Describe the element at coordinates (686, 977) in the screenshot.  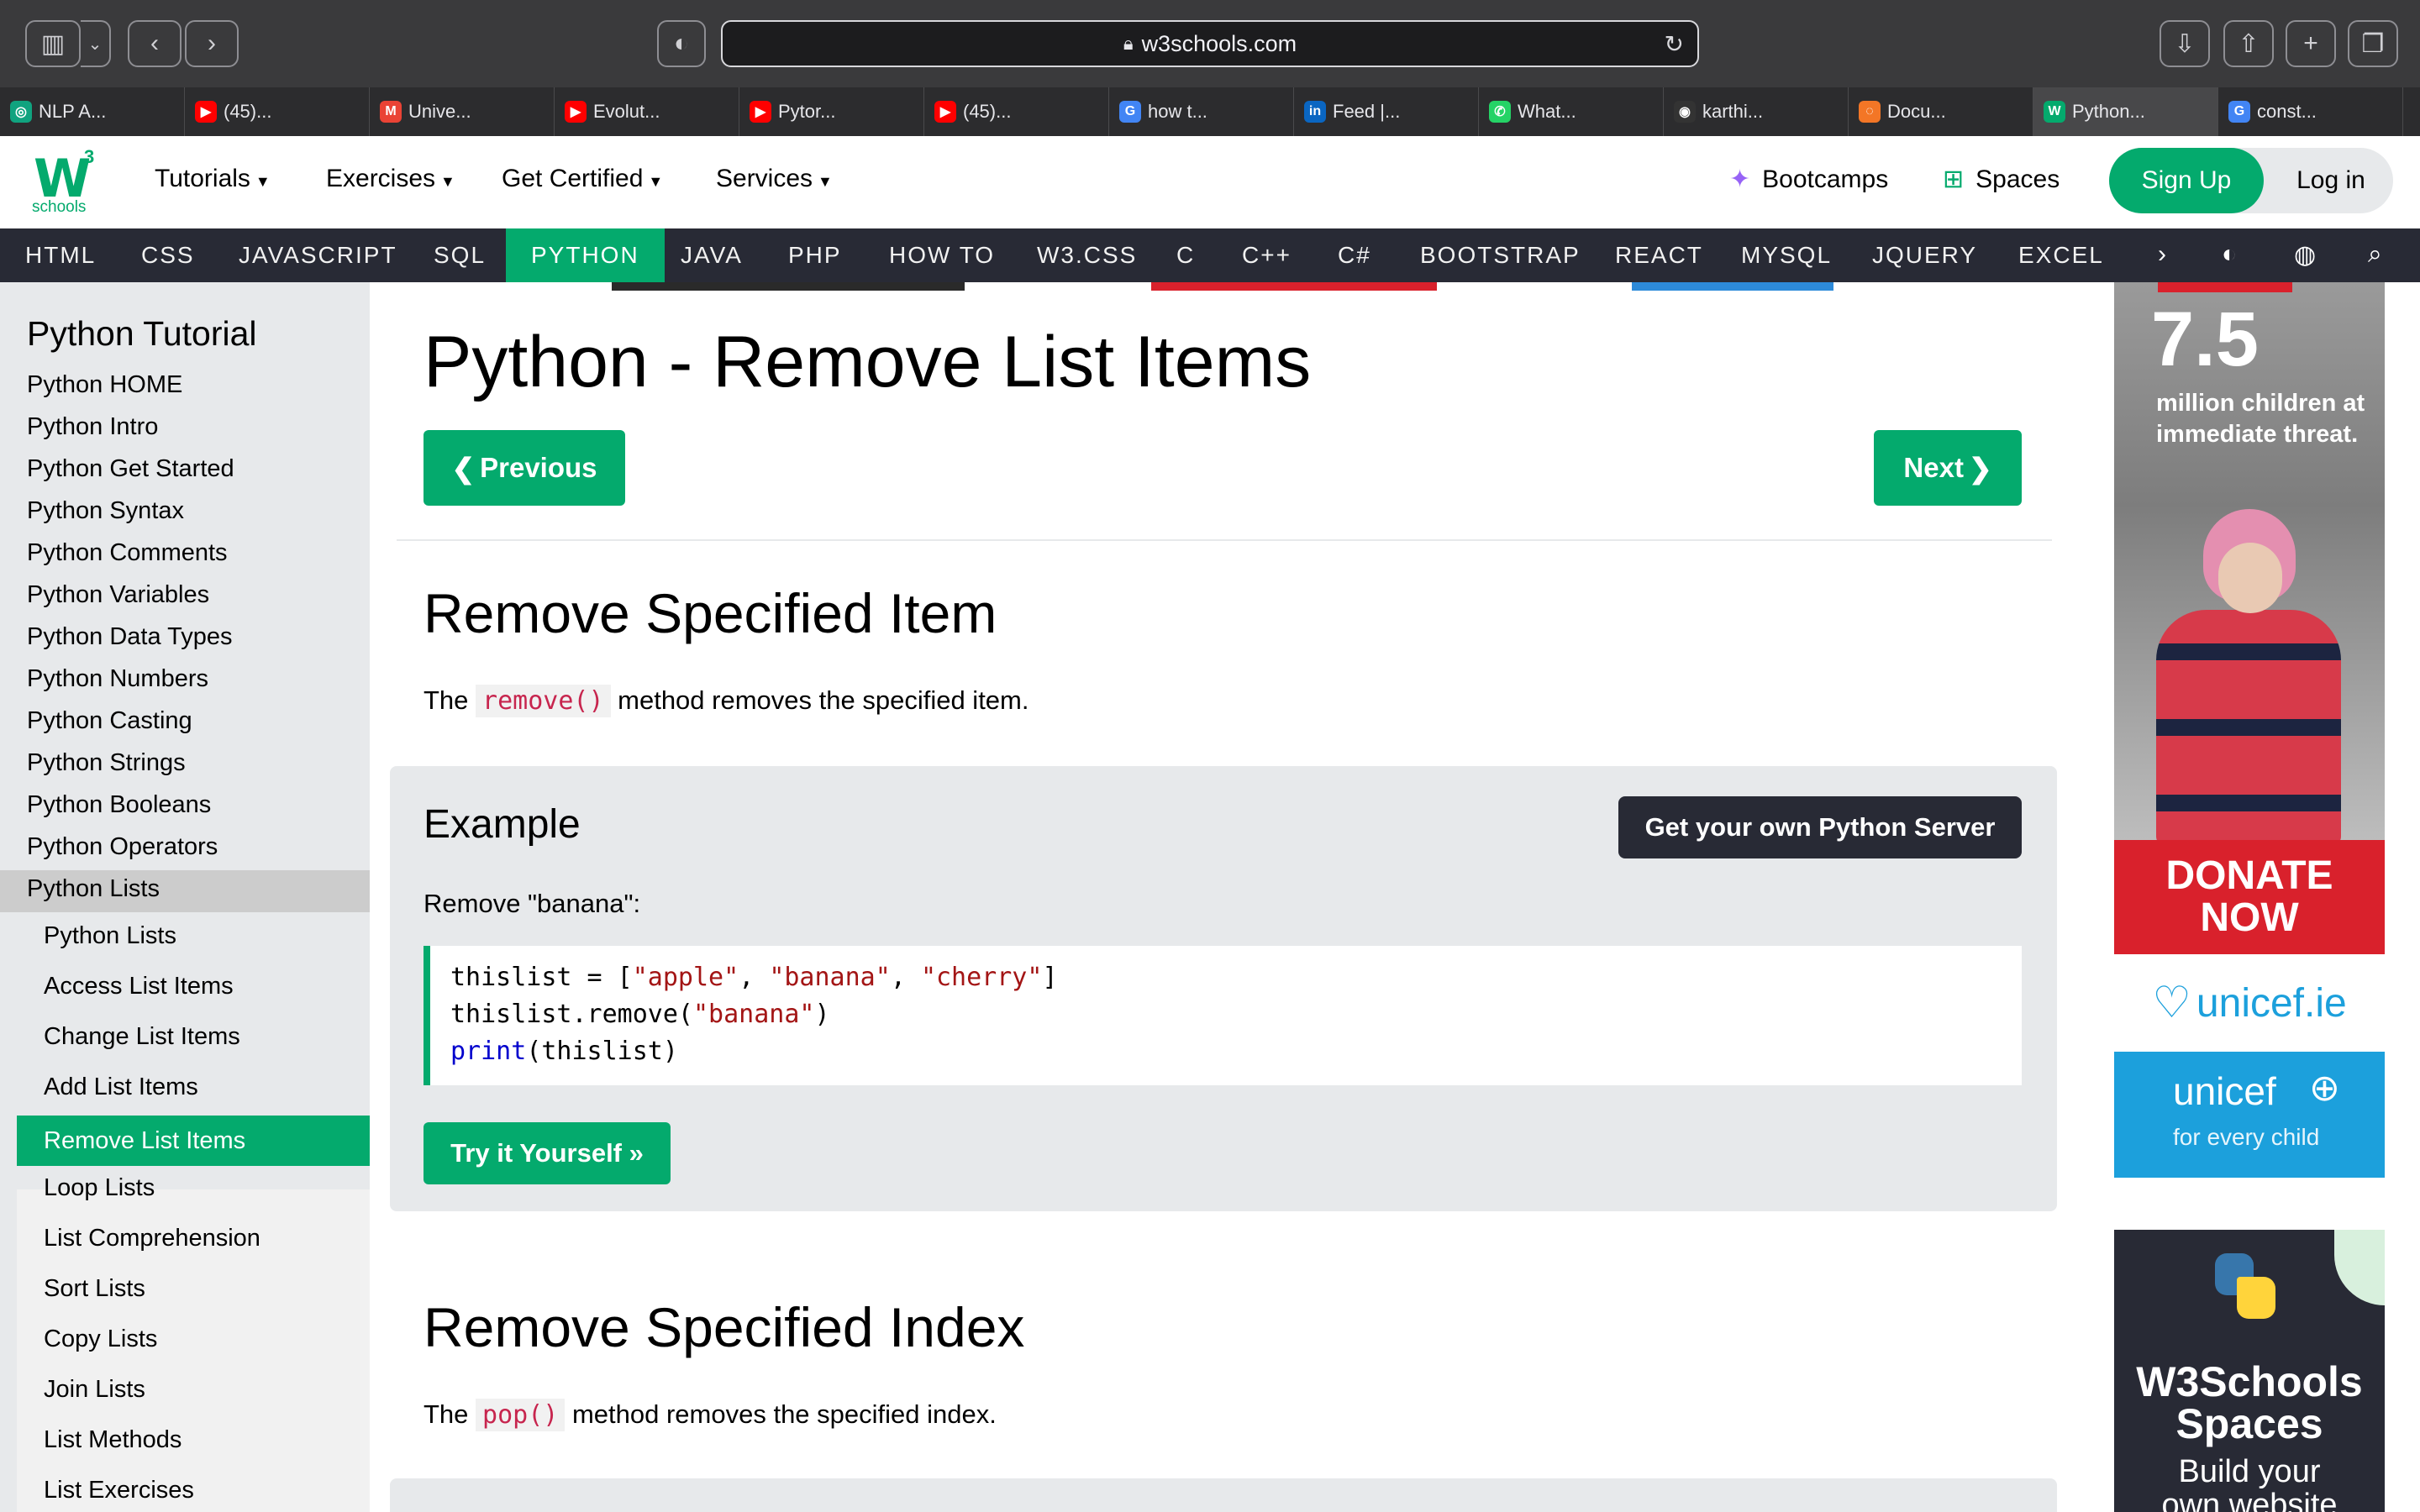
I see `code-string: "apple"` at that location.